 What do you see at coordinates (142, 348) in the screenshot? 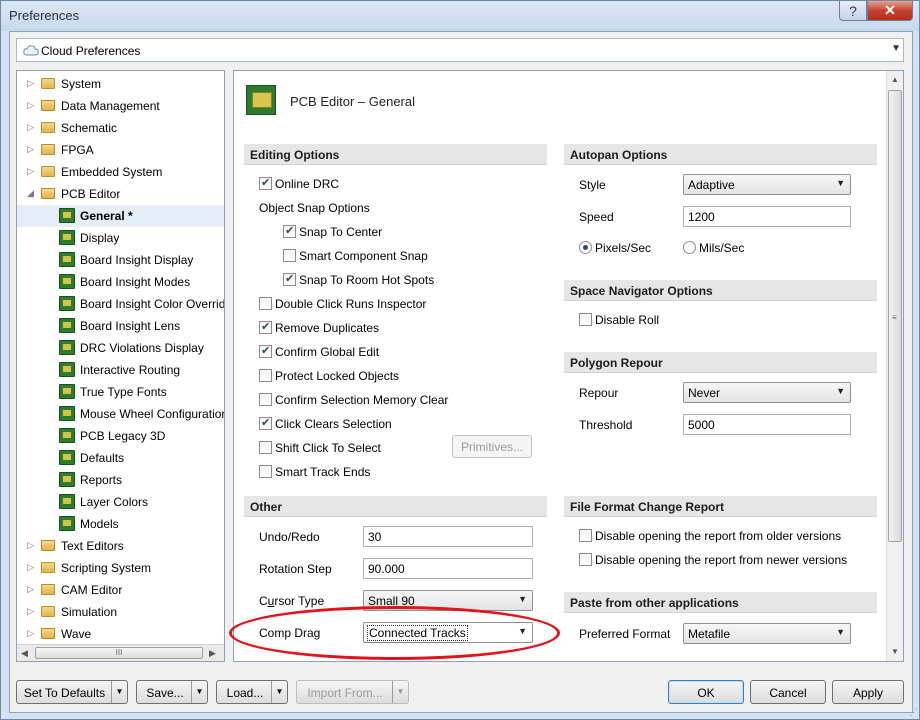
I see `tree-item-label: DRC Violations Display` at bounding box center [142, 348].